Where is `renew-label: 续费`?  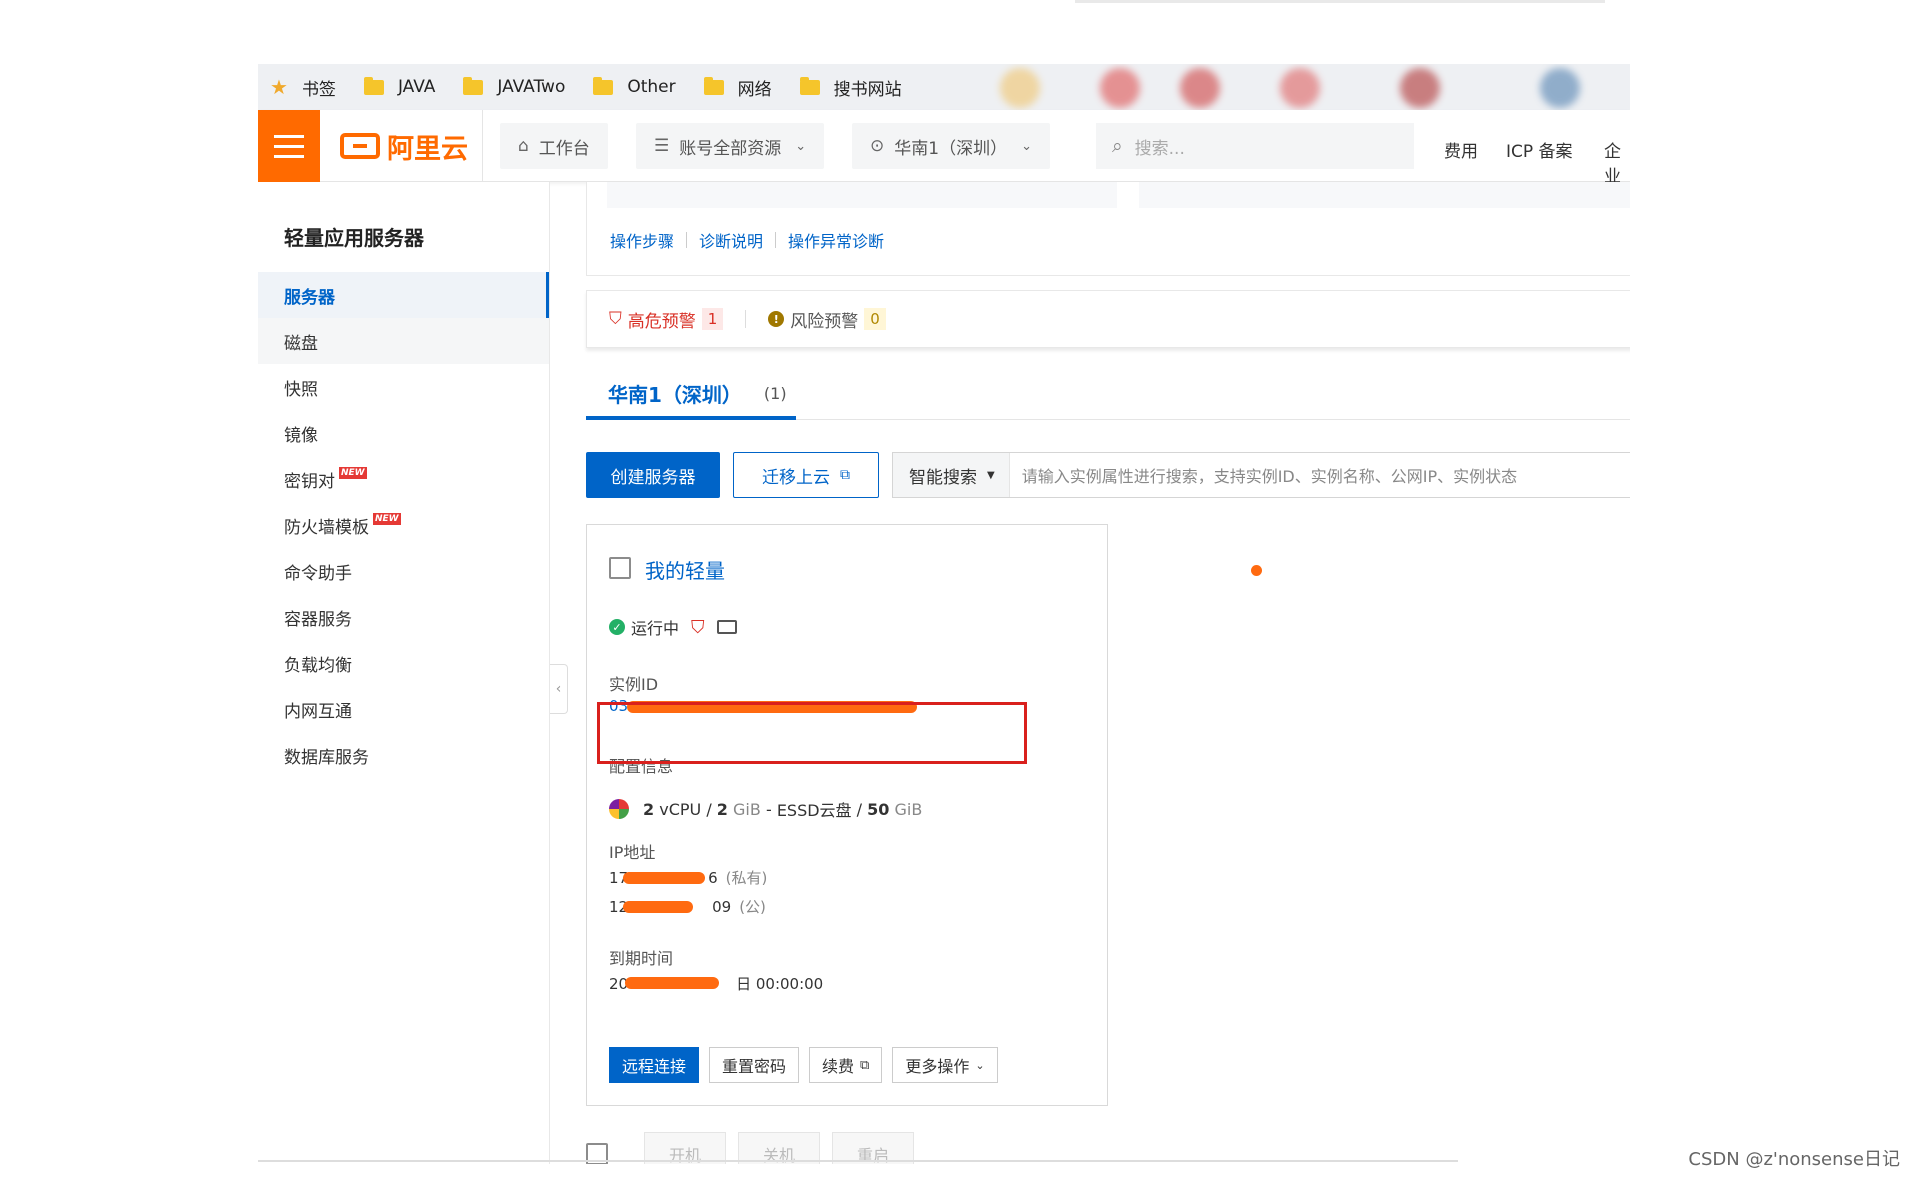
renew-label: 续费 is located at coordinates (838, 1066).